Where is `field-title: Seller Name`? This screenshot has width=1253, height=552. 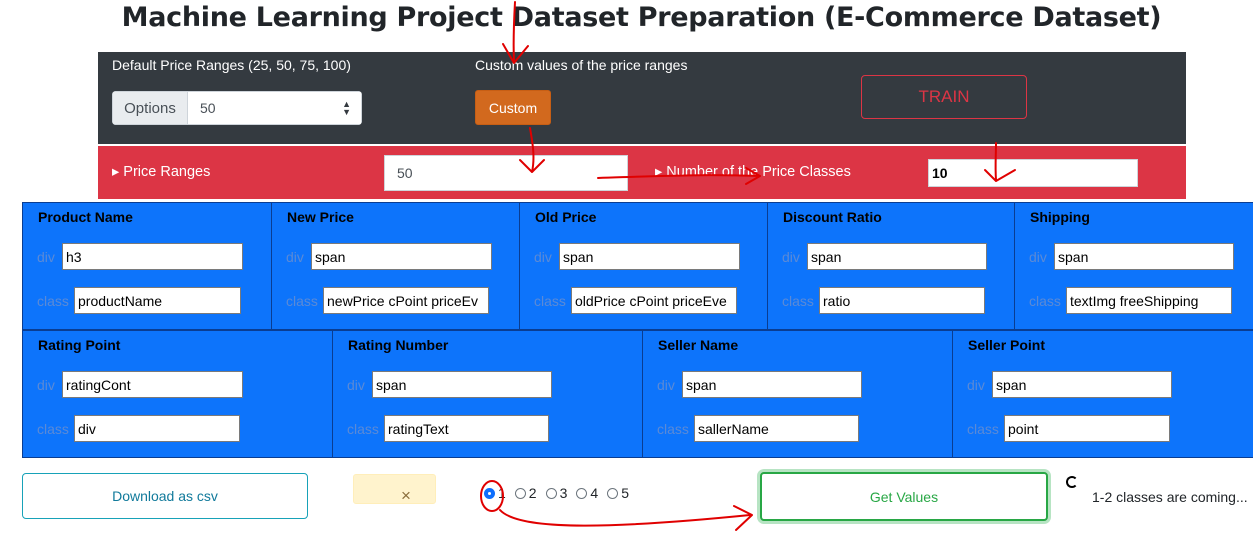
field-title: Seller Name is located at coordinates (698, 345).